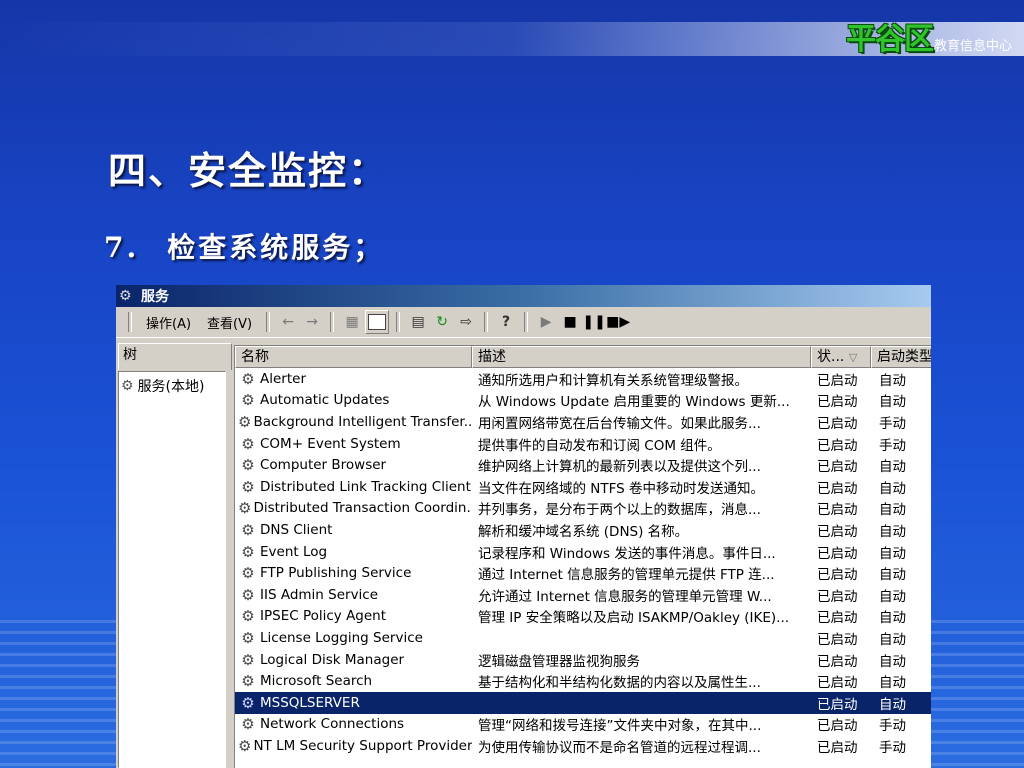 The height and width of the screenshot is (768, 1024). Describe the element at coordinates (583, 702) in the screenshot. I see `table-row: ⚙ MSSQLSERVER 已启动 自动` at that location.